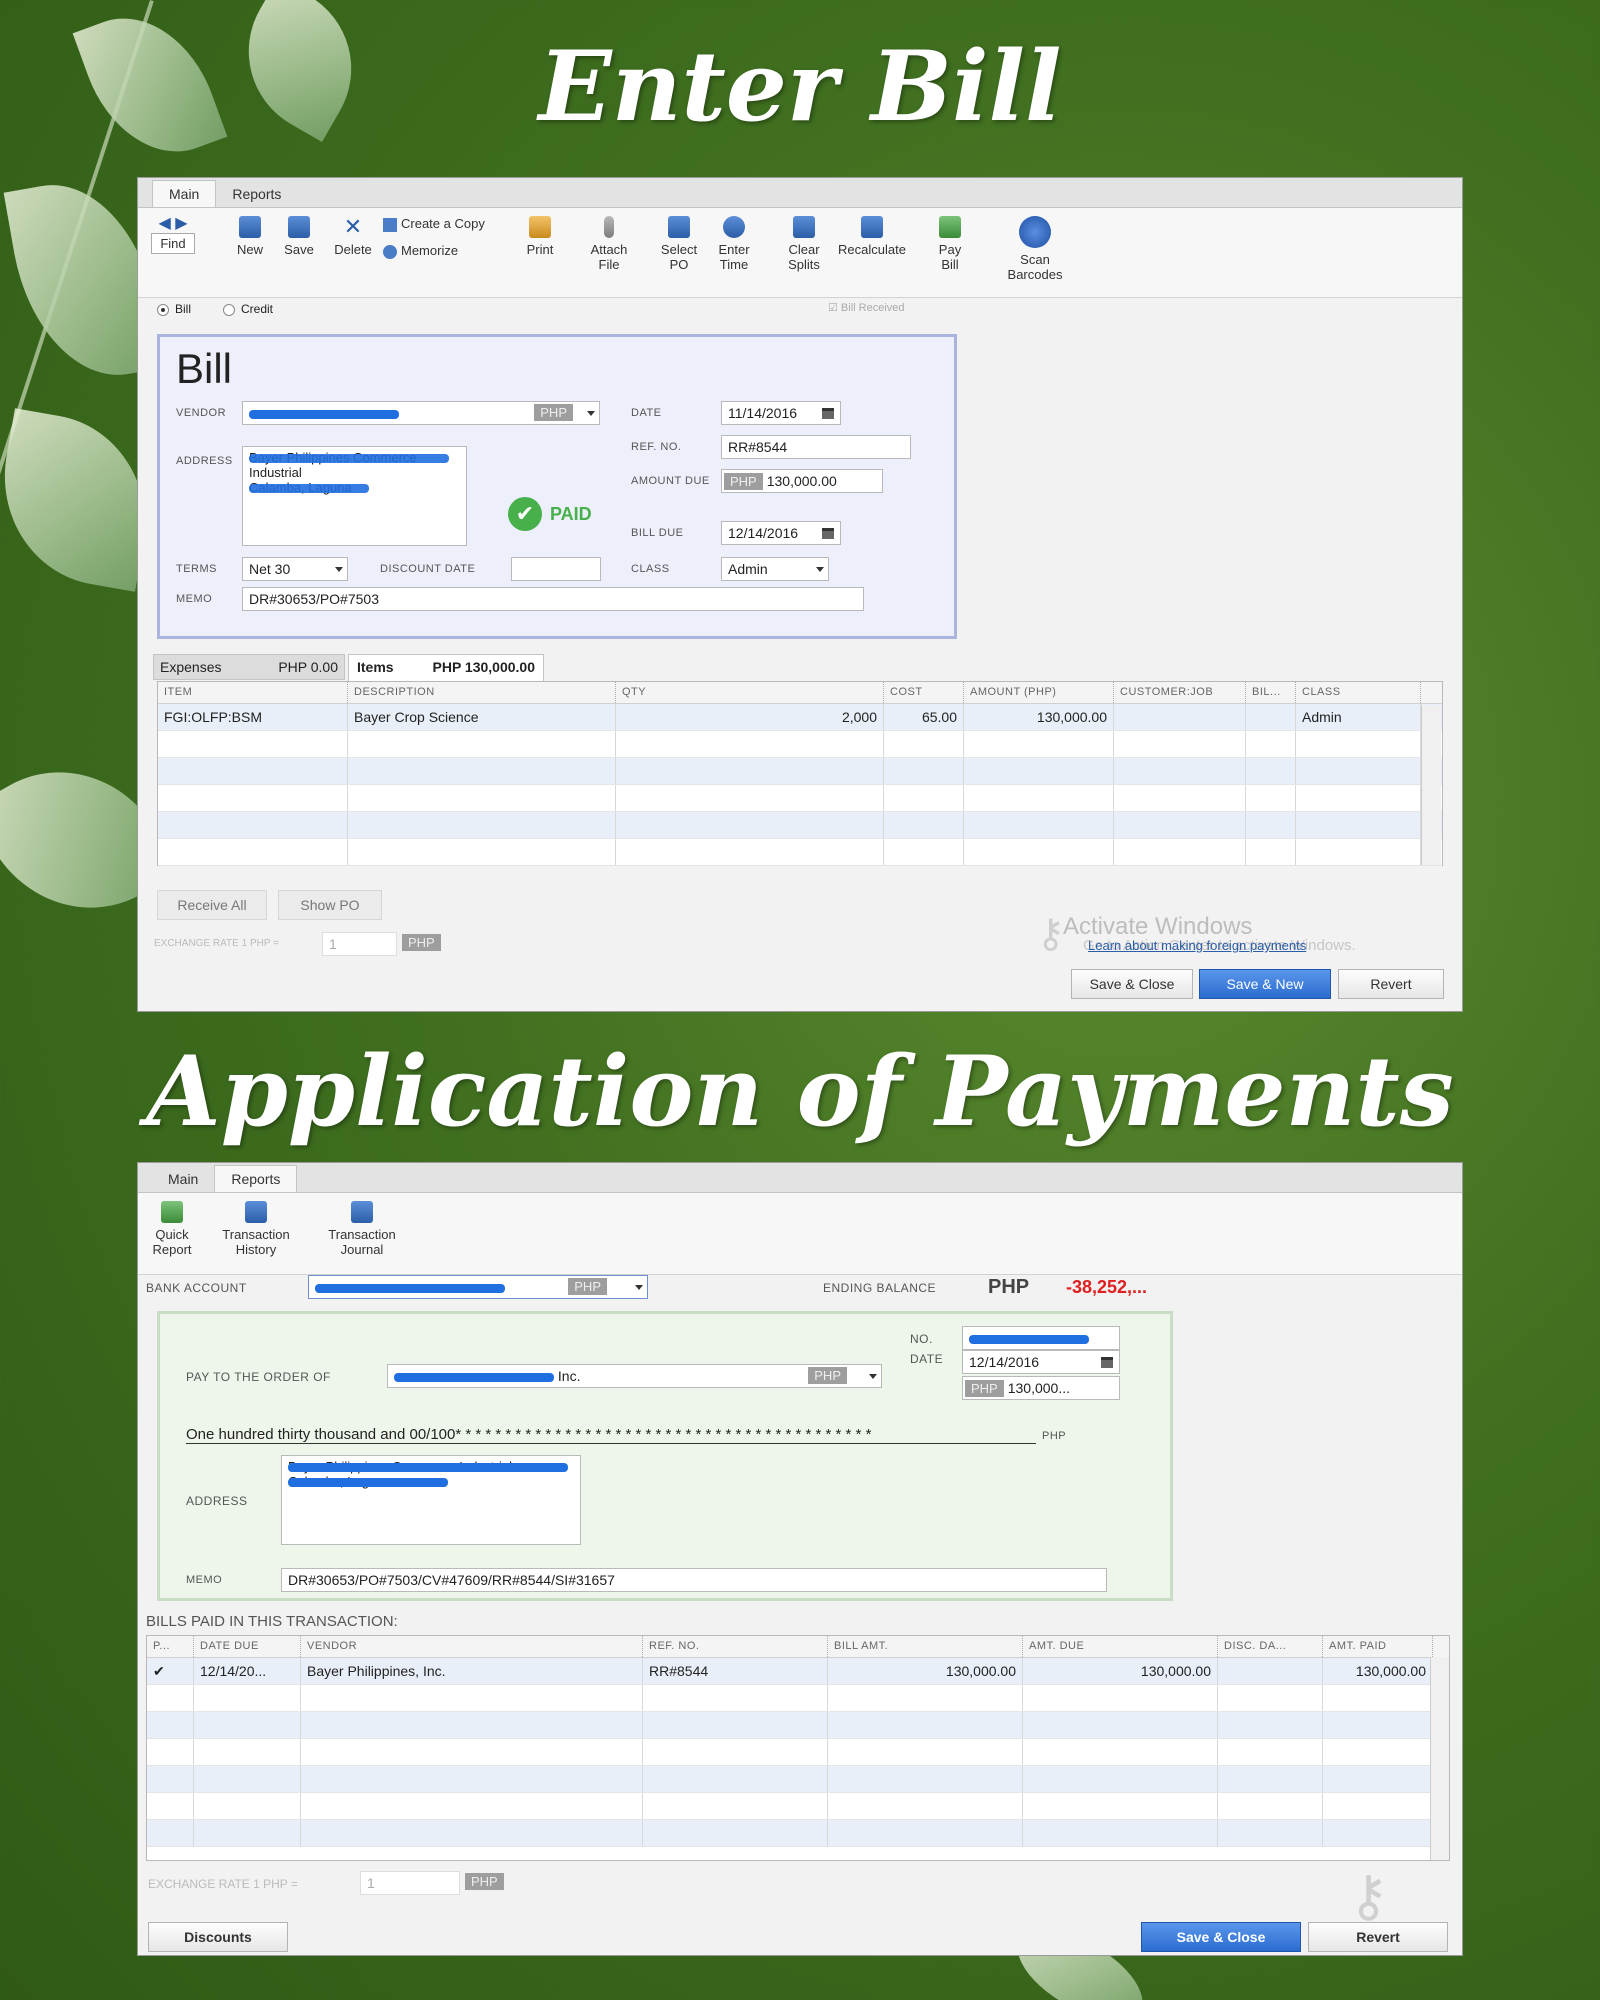 Image resolution: width=1600 pixels, height=2000 pixels. What do you see at coordinates (218, 1937) in the screenshot?
I see `discounts-button: Discounts` at bounding box center [218, 1937].